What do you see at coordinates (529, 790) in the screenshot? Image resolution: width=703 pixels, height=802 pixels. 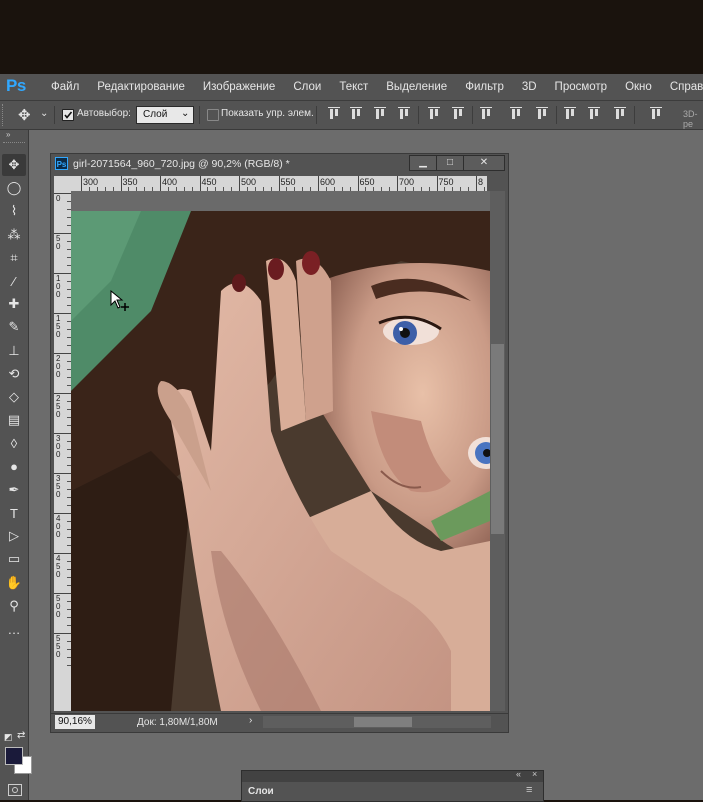 I see `panel-menu-icon: ≡` at bounding box center [529, 790].